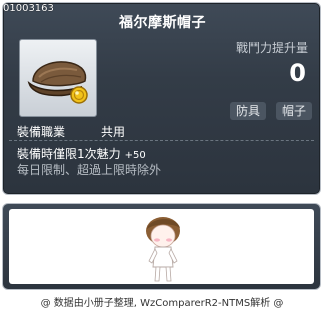  Describe the element at coordinates (41, 132) in the screenshot. I see `required-job-label: 裝備職業` at that location.